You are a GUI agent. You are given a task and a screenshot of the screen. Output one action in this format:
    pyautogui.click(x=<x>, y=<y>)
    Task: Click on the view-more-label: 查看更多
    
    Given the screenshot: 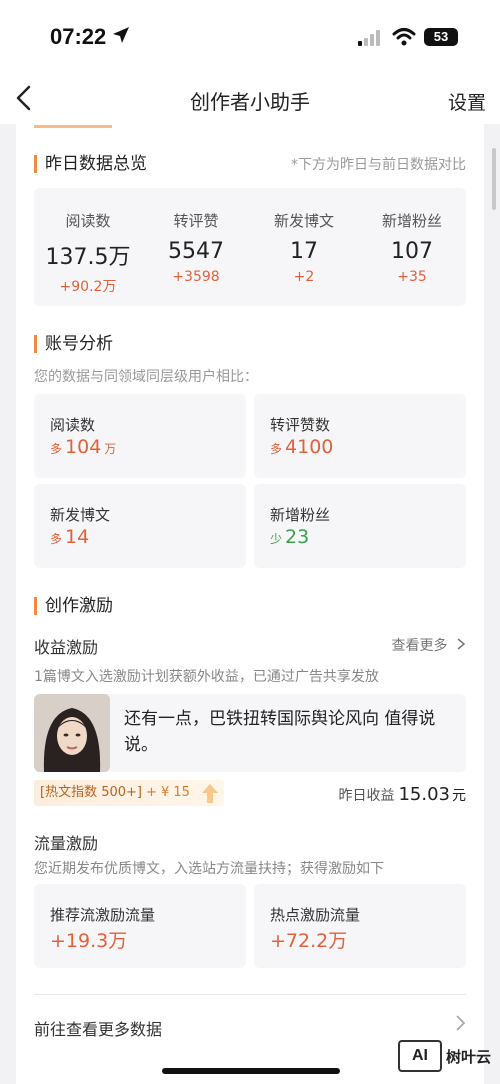 What is the action you would take?
    pyautogui.click(x=419, y=646)
    